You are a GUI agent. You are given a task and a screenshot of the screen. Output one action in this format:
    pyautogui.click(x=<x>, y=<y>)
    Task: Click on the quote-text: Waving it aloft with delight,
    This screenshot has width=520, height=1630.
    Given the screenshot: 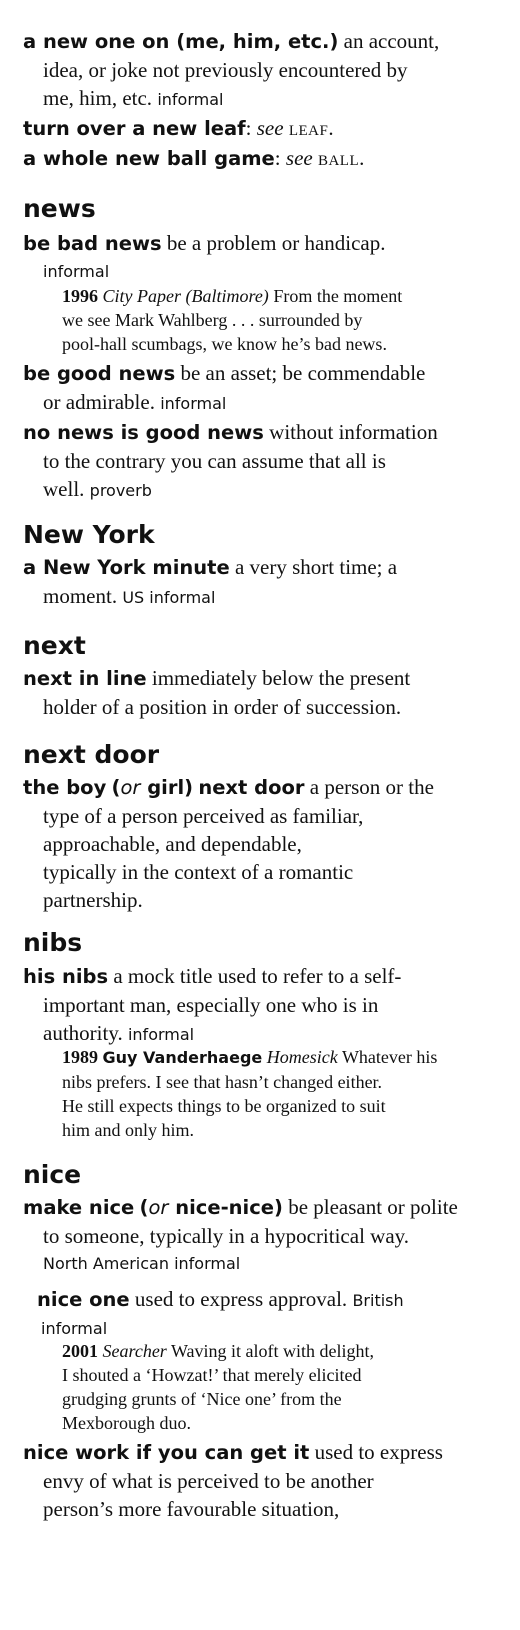 What is the action you would take?
    pyautogui.click(x=273, y=1351)
    